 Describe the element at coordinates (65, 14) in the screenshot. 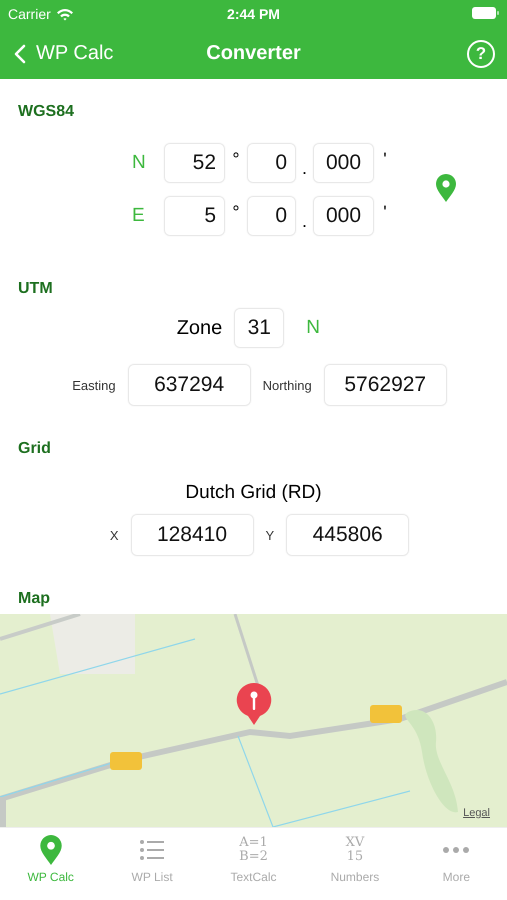

I see `wifi-icon` at that location.